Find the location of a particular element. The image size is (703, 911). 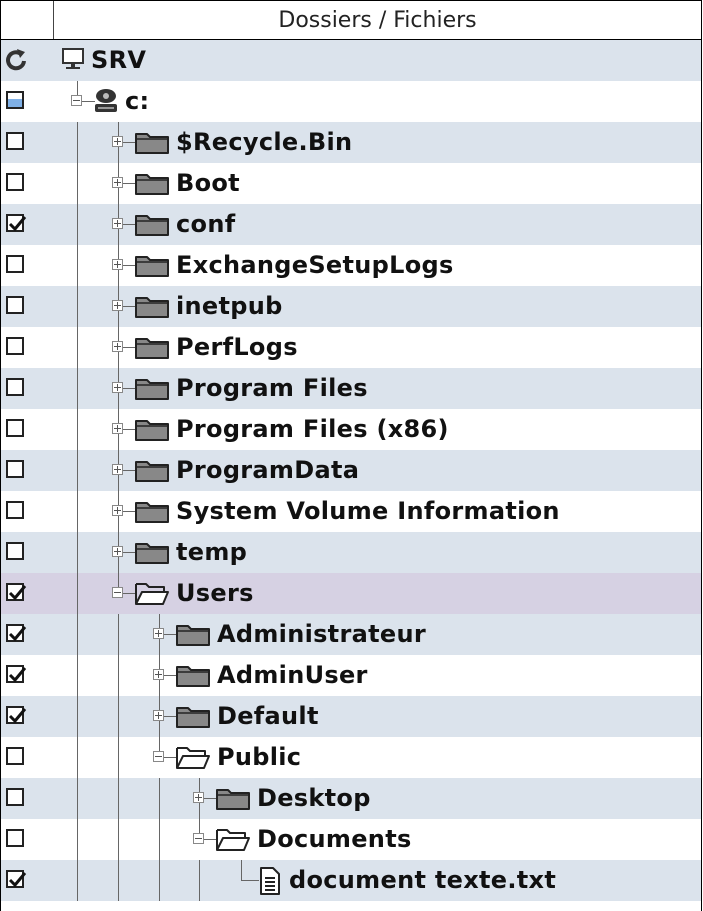

tree-row: $Recycle.Bin is located at coordinates (351, 142).